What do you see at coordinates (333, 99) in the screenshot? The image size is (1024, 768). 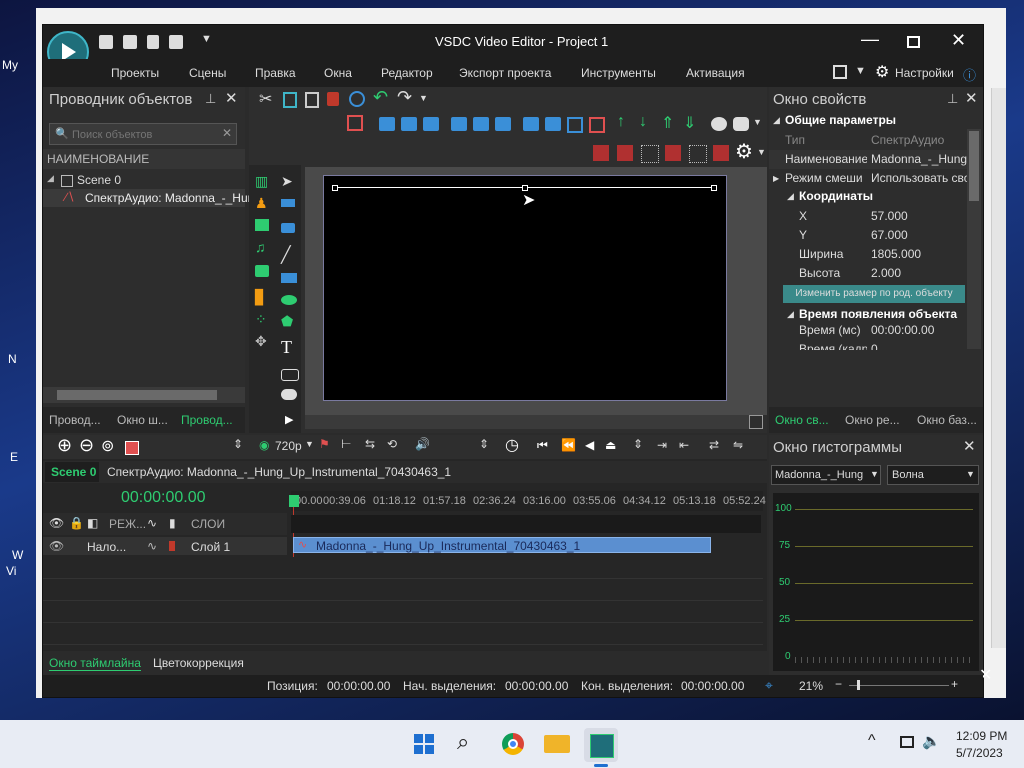 I see `delete-icon` at bounding box center [333, 99].